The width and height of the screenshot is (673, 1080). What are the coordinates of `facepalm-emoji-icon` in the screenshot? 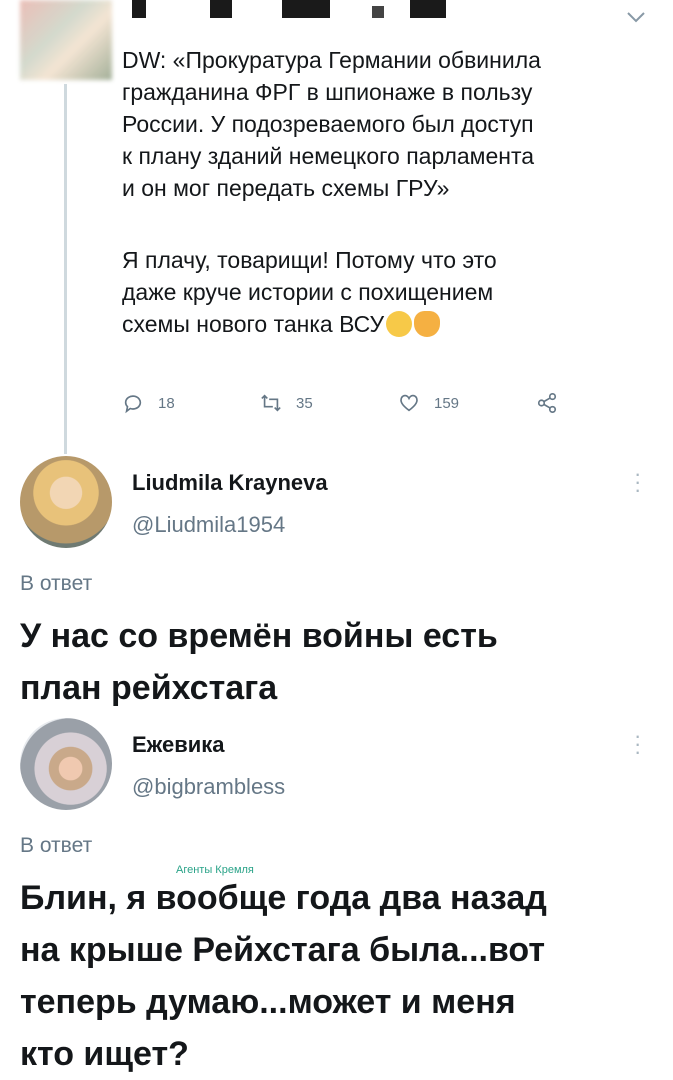 It's located at (427, 324).